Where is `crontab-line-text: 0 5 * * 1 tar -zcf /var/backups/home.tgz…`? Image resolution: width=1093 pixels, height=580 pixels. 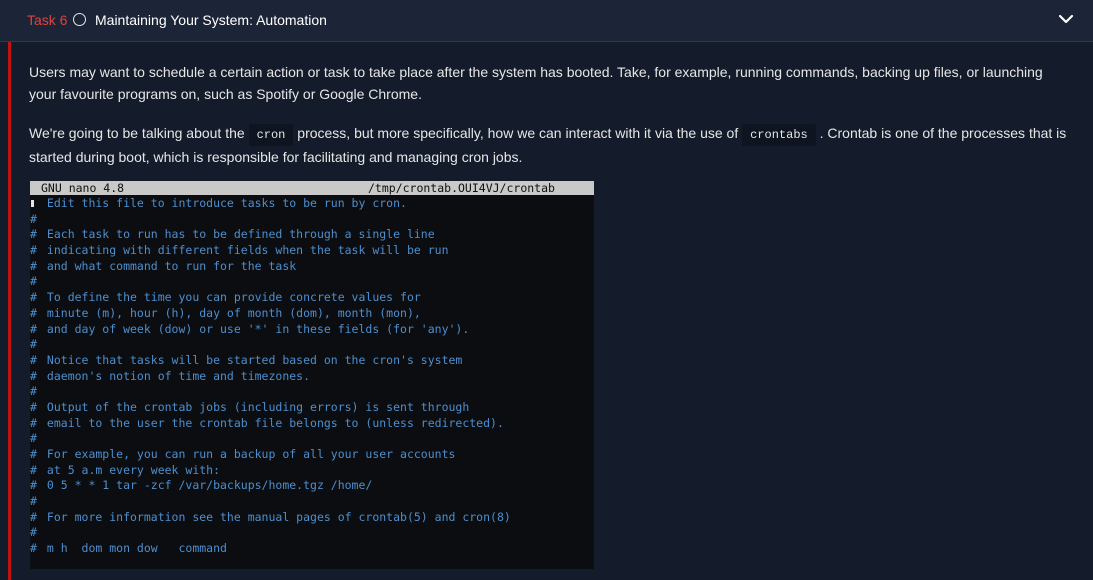
crontab-line-text: 0 5 * * 1 tar -zcf /var/backups/home.tgz… is located at coordinates (206, 485).